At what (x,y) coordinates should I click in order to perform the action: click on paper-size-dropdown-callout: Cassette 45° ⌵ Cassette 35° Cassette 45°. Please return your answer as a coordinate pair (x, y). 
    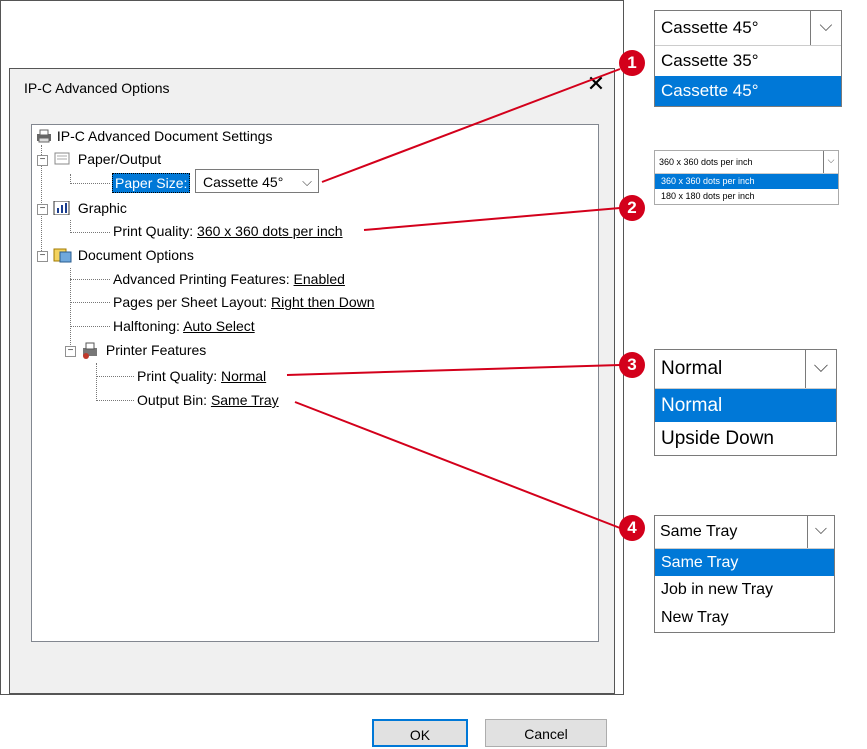
    Looking at the image, I should click on (748, 58).